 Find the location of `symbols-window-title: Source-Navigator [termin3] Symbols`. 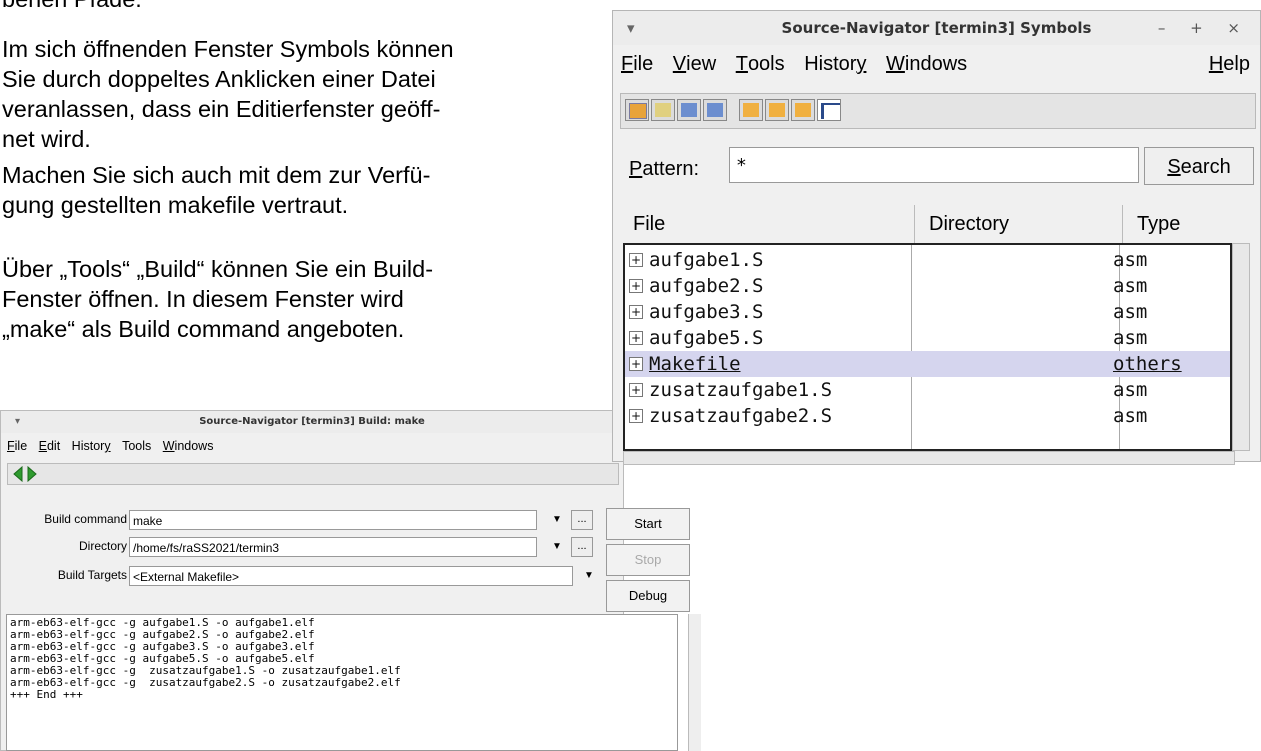

symbols-window-title: Source-Navigator [termin3] Symbols is located at coordinates (936, 28).